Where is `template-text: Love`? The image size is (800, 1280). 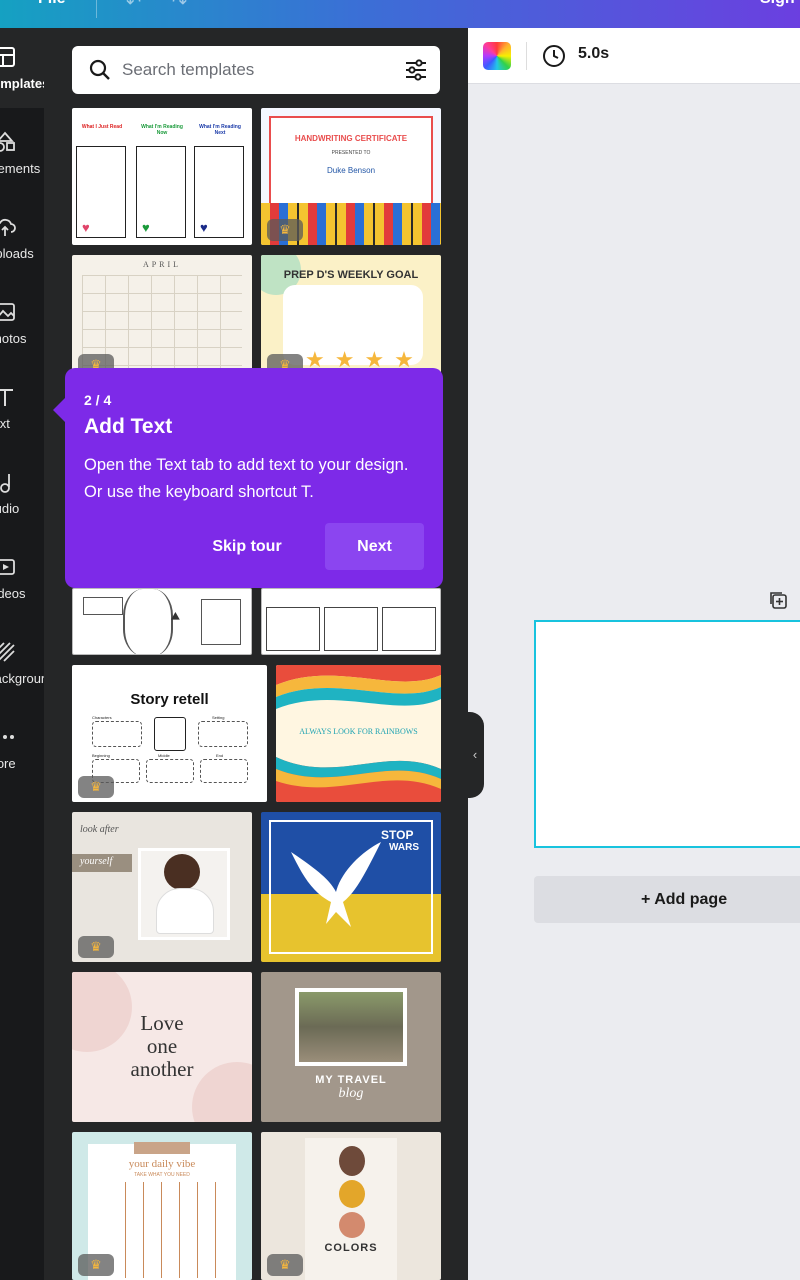 template-text: Love is located at coordinates (162, 1023).